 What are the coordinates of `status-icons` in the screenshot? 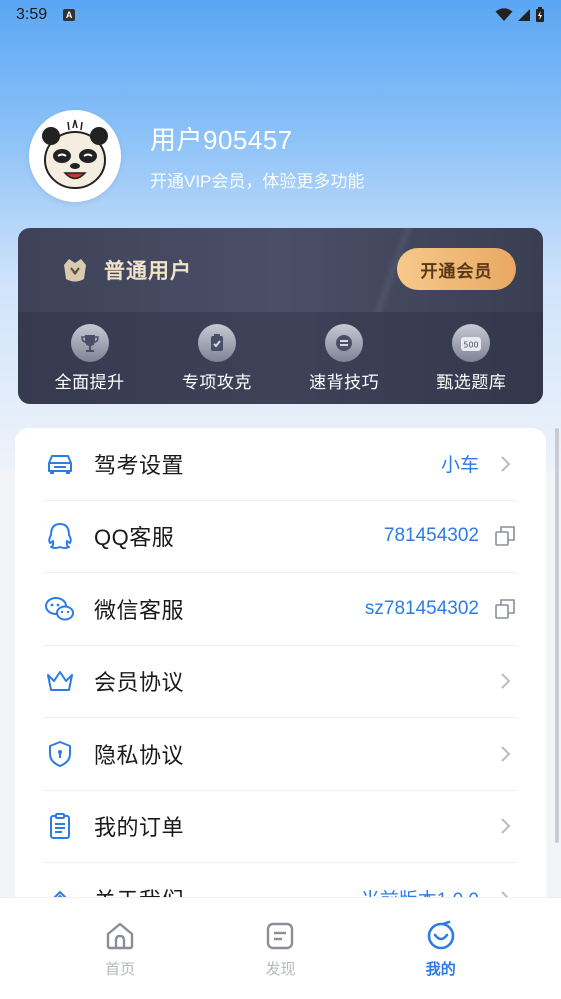 It's located at (520, 15).